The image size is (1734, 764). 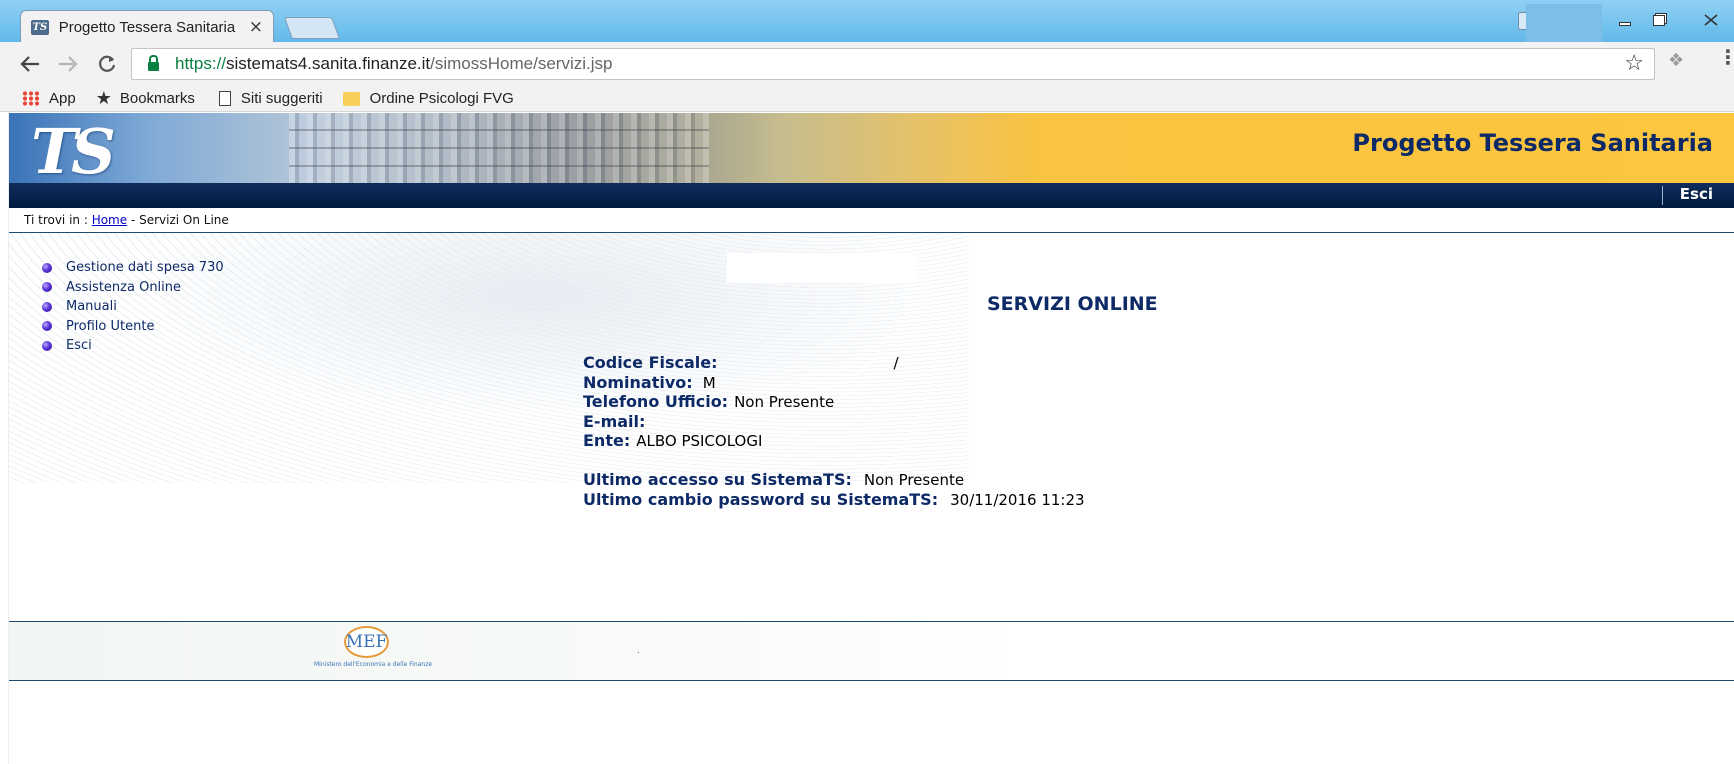 What do you see at coordinates (822, 268) in the screenshot?
I see `redaction-box` at bounding box center [822, 268].